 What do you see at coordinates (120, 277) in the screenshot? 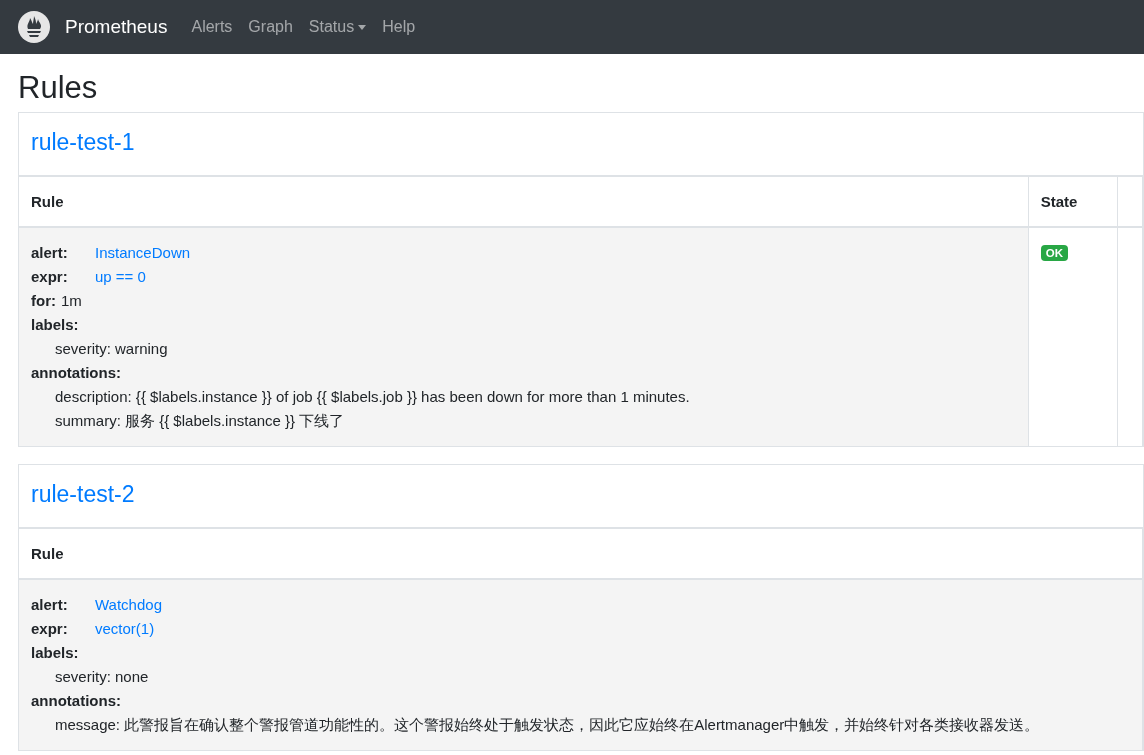
I see `expression-link: up == 0` at bounding box center [120, 277].